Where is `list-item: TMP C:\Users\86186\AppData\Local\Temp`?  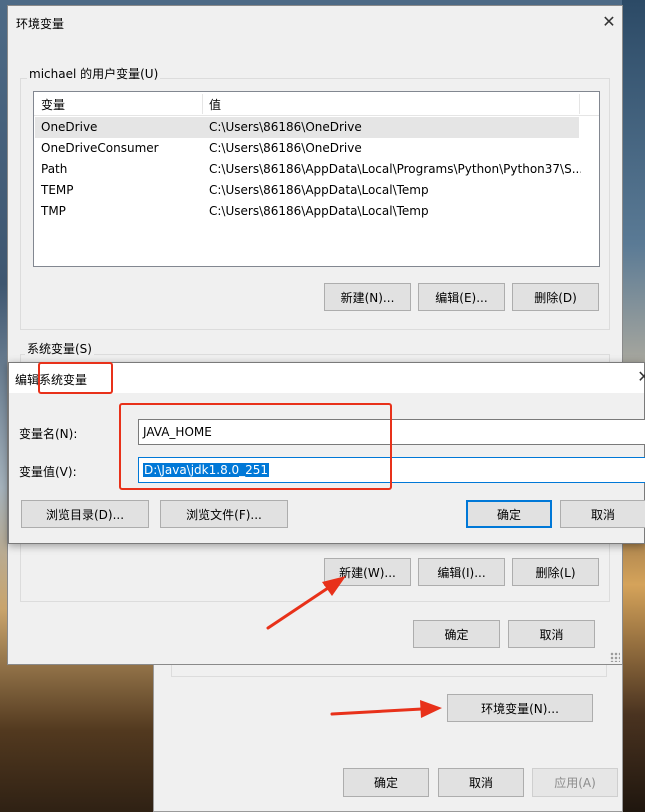
list-item: TMP C:\Users\86186\AppData\Local\Temp is located at coordinates (307, 211).